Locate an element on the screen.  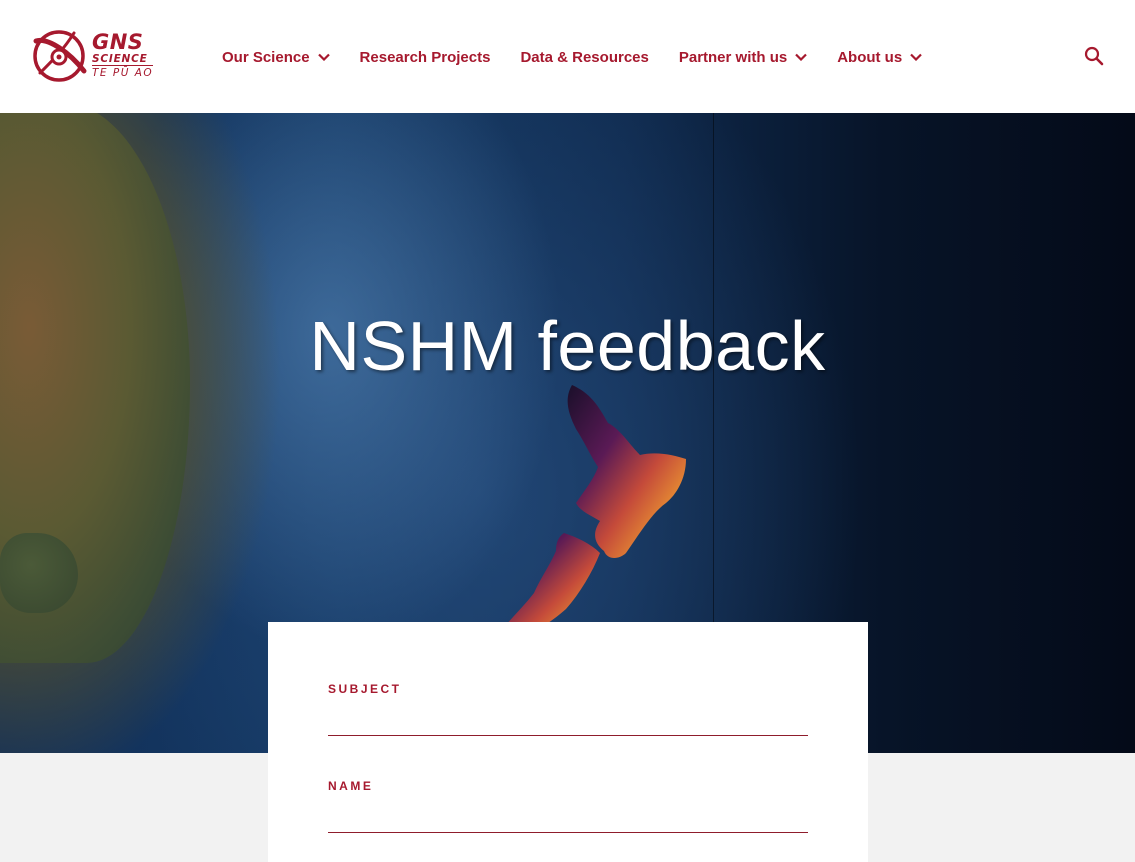
nav-label: Data & Resources is located at coordinates (584, 57).